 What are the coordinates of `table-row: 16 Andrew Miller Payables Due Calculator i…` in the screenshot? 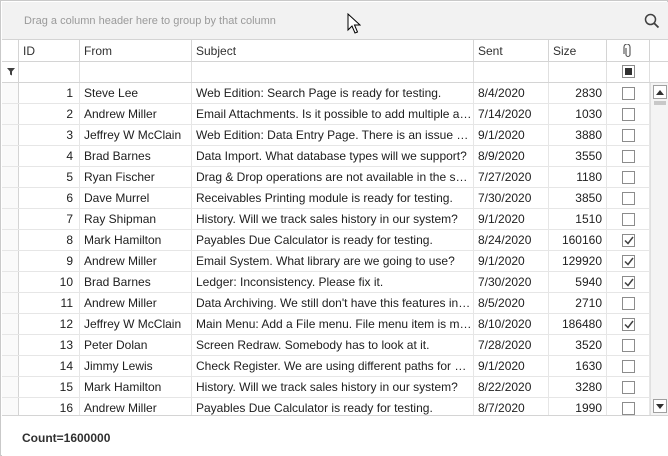 It's located at (326, 406).